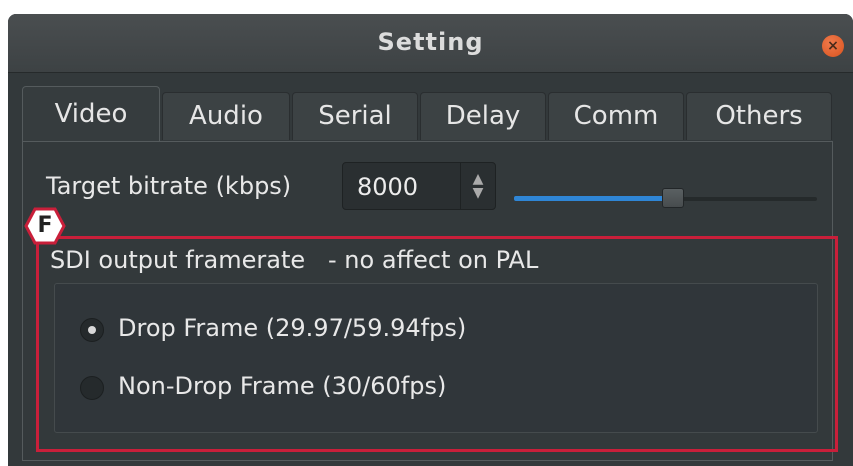 This screenshot has height=466, width=853. I want to click on bitrate-value: 8000, so click(387, 187).